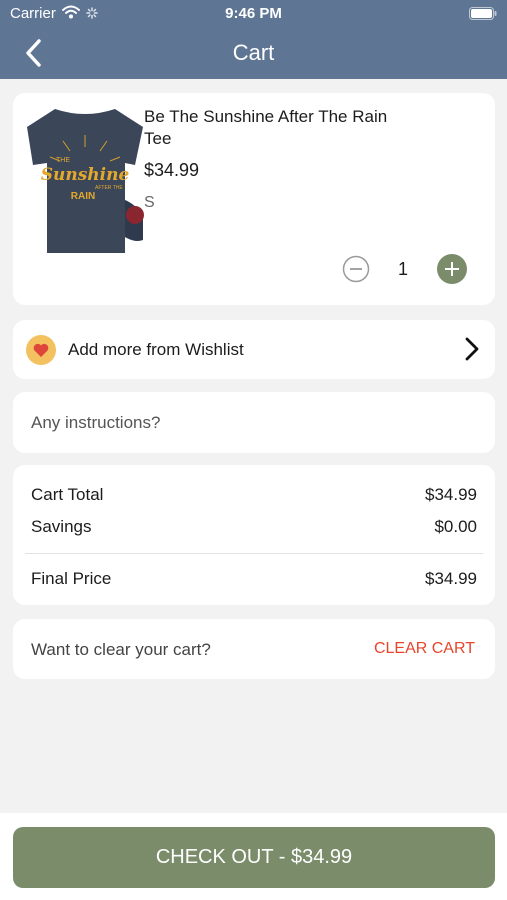 Image resolution: width=507 pixels, height=900 pixels. Describe the element at coordinates (451, 578) in the screenshot. I see `final-price-value: $34.99` at that location.